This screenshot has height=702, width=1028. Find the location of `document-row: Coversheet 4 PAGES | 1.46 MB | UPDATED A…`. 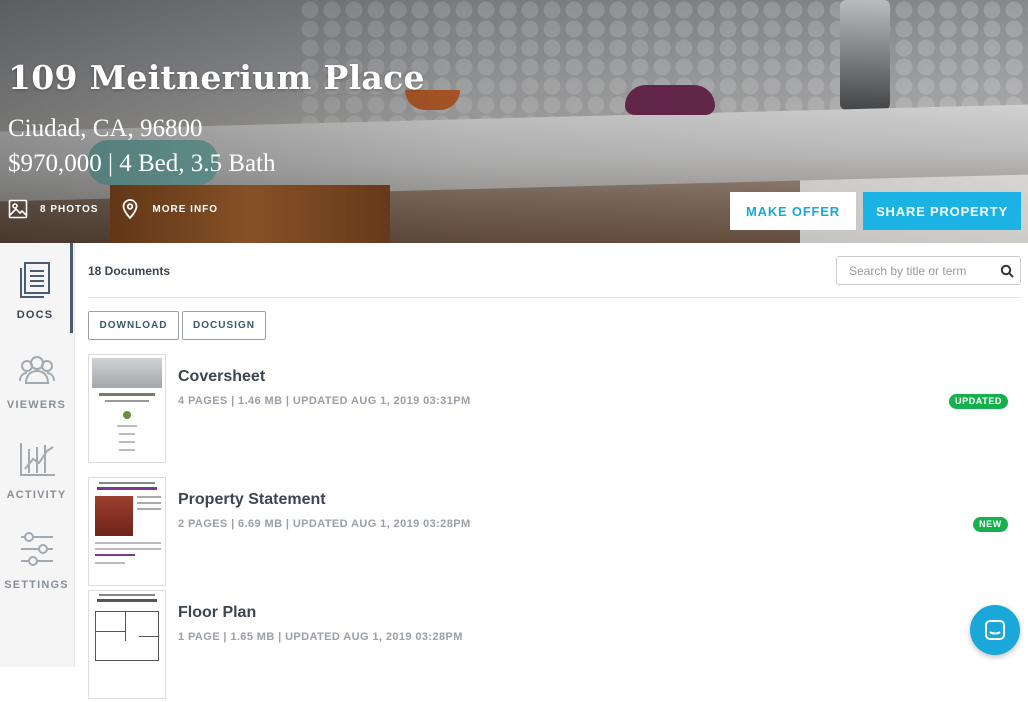

document-row: Coversheet 4 PAGES | 1.46 MB | UPDATED A… is located at coordinates (554, 410).